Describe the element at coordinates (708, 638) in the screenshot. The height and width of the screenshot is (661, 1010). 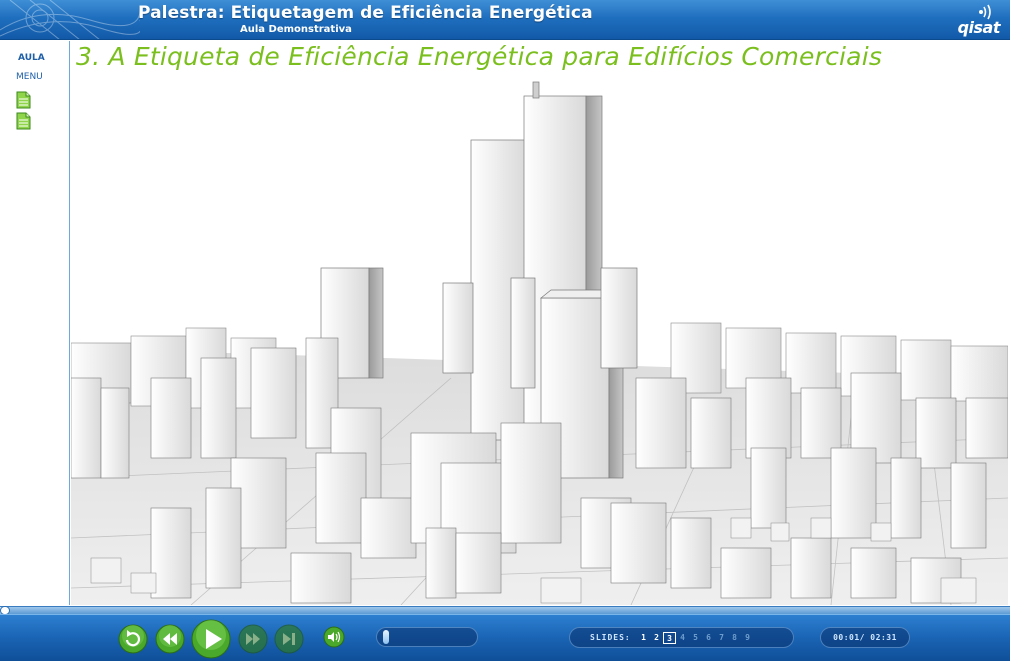
I see `slide-number-6: 6` at that location.